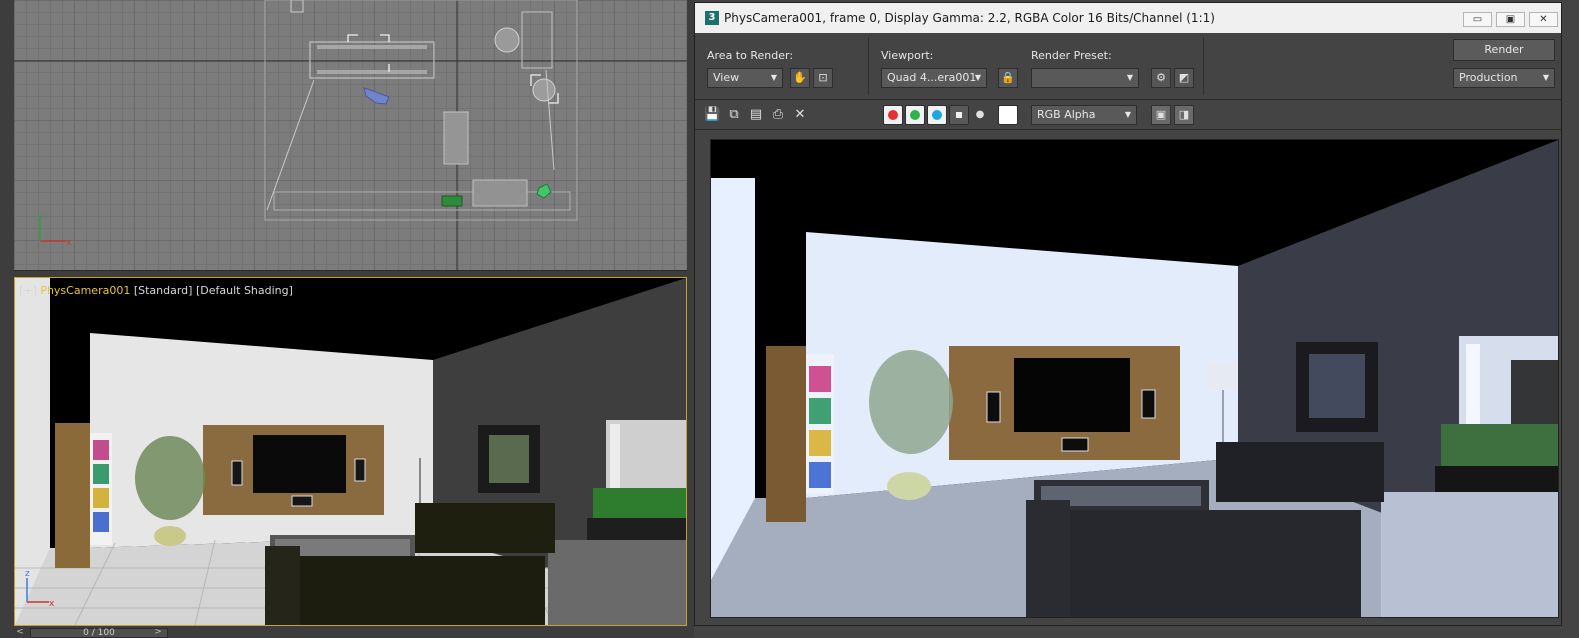 This screenshot has height=638, width=1579. Describe the element at coordinates (1161, 78) in the screenshot. I see `render-setup-icon: ⚙` at that location.